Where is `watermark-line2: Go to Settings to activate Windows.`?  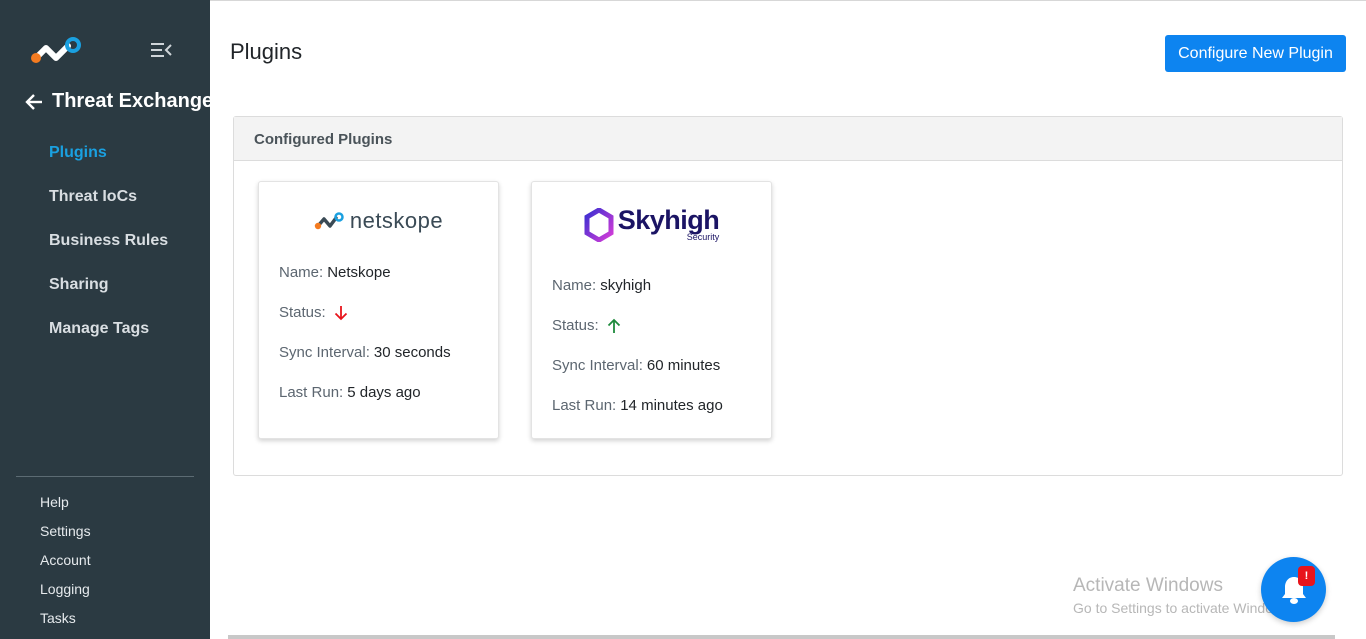 watermark-line2: Go to Settings to activate Windows. is located at coordinates (1183, 608).